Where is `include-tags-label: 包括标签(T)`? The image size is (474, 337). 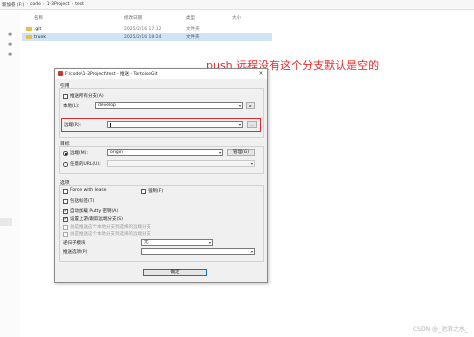 include-tags-label: 包括标签(T) is located at coordinates (82, 201).